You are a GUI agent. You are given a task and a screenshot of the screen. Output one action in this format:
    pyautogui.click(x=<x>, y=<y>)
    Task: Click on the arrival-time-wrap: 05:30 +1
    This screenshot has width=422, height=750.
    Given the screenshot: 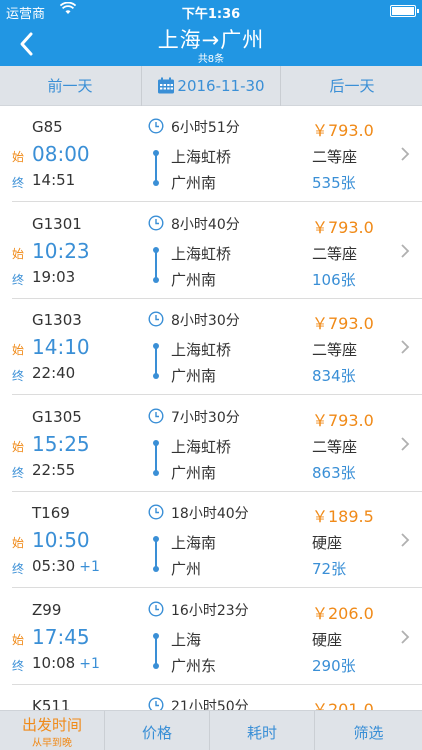 What is the action you would take?
    pyautogui.click(x=66, y=566)
    